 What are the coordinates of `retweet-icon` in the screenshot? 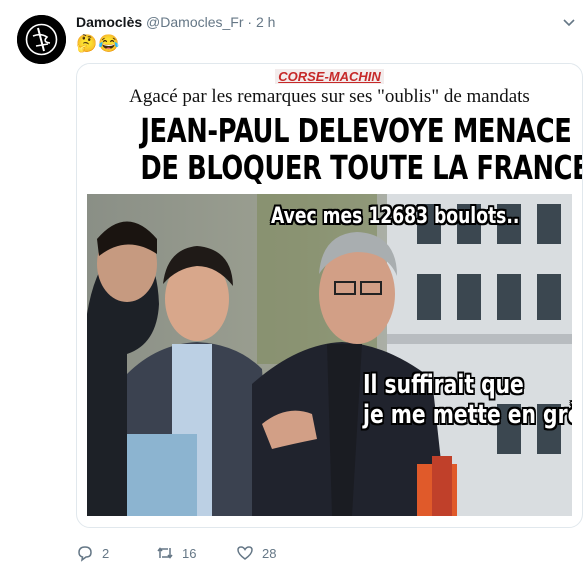 It's located at (165, 553).